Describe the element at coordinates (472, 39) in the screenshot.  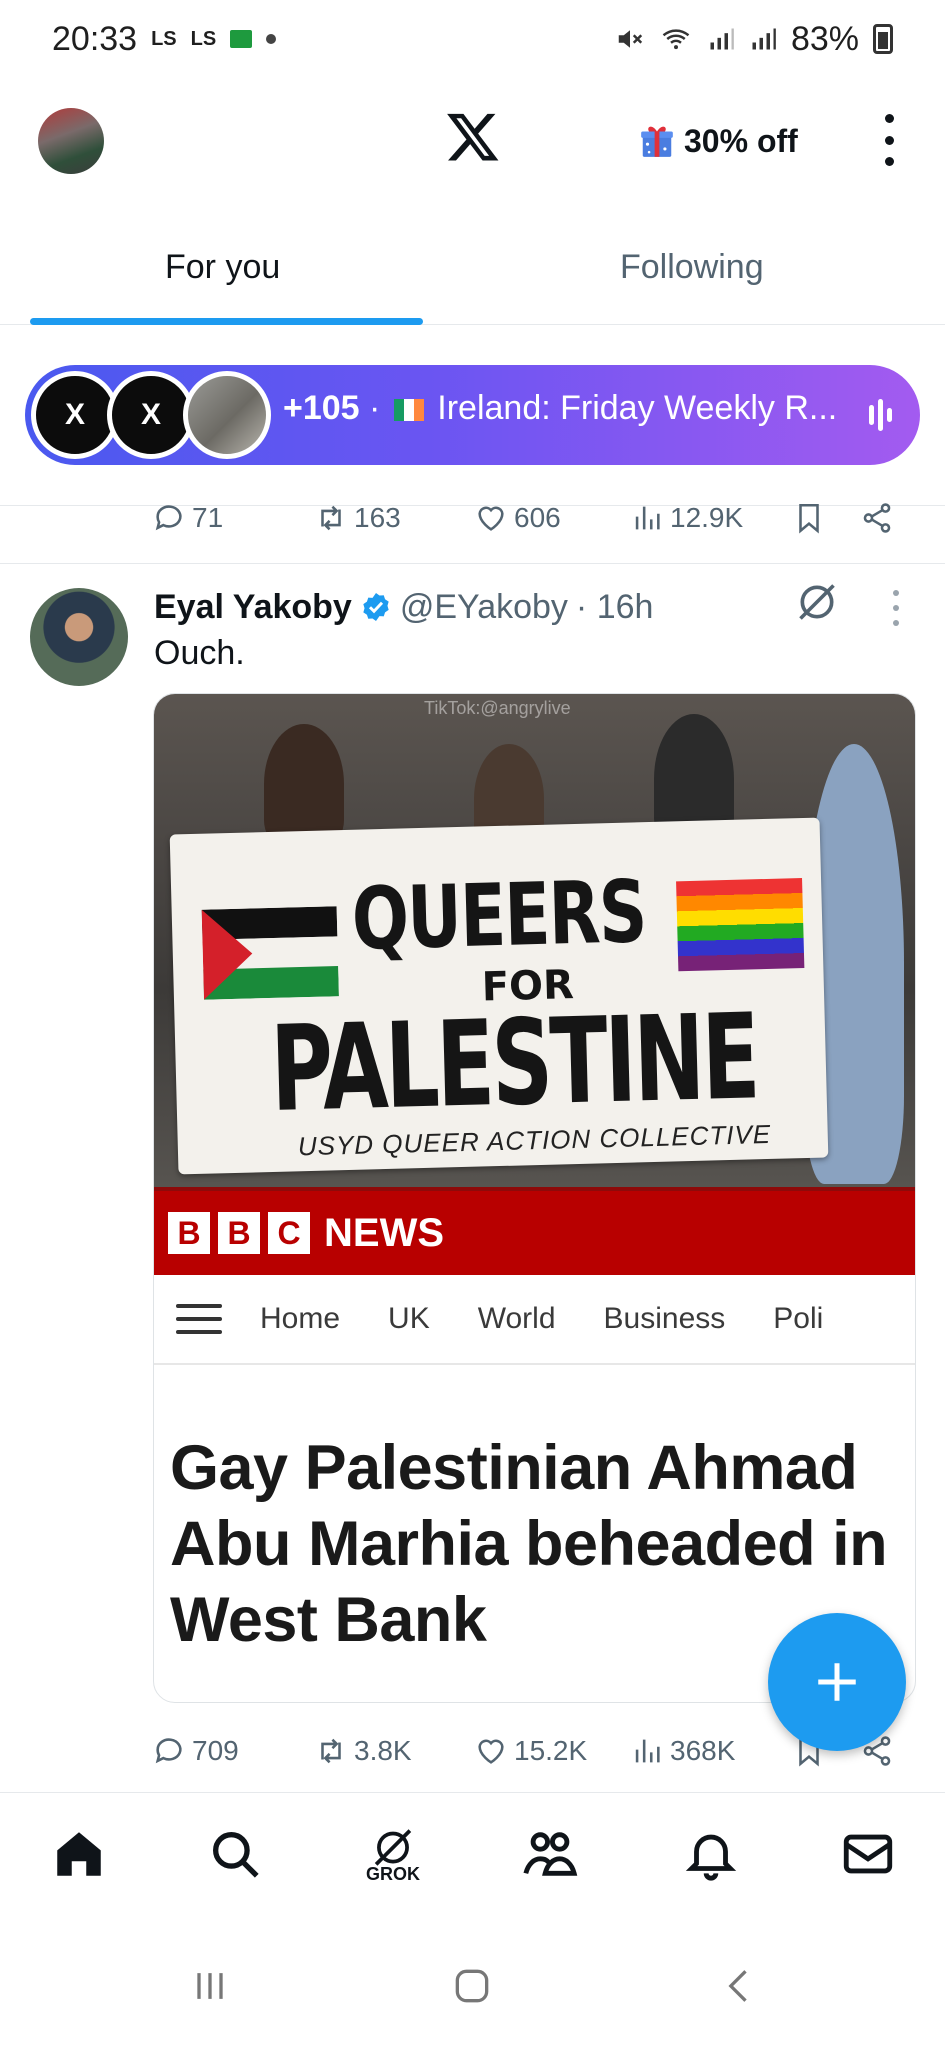
I see `status-bar: 20:33 LS LS 83%` at that location.